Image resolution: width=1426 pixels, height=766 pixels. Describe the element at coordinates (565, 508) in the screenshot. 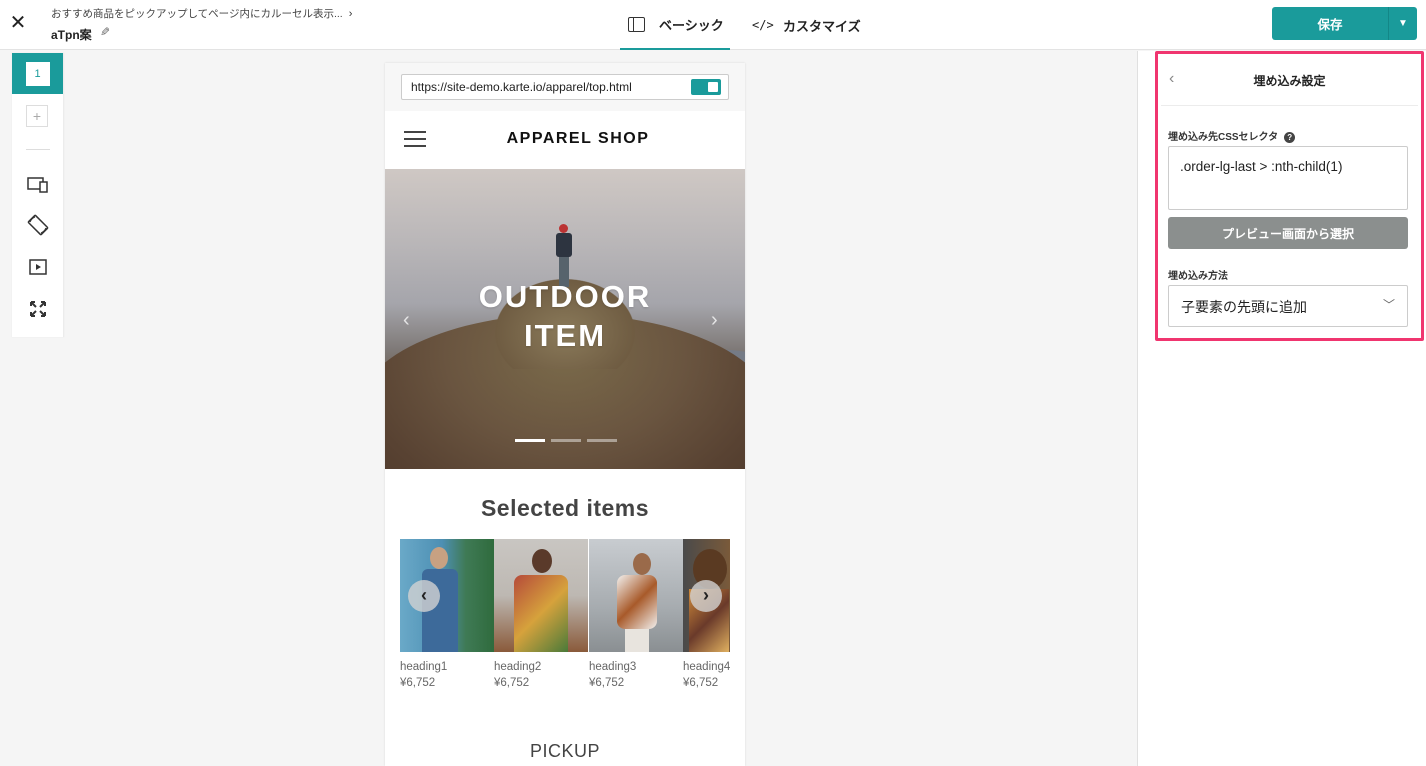

I see `selected-items-title: Selected items` at that location.